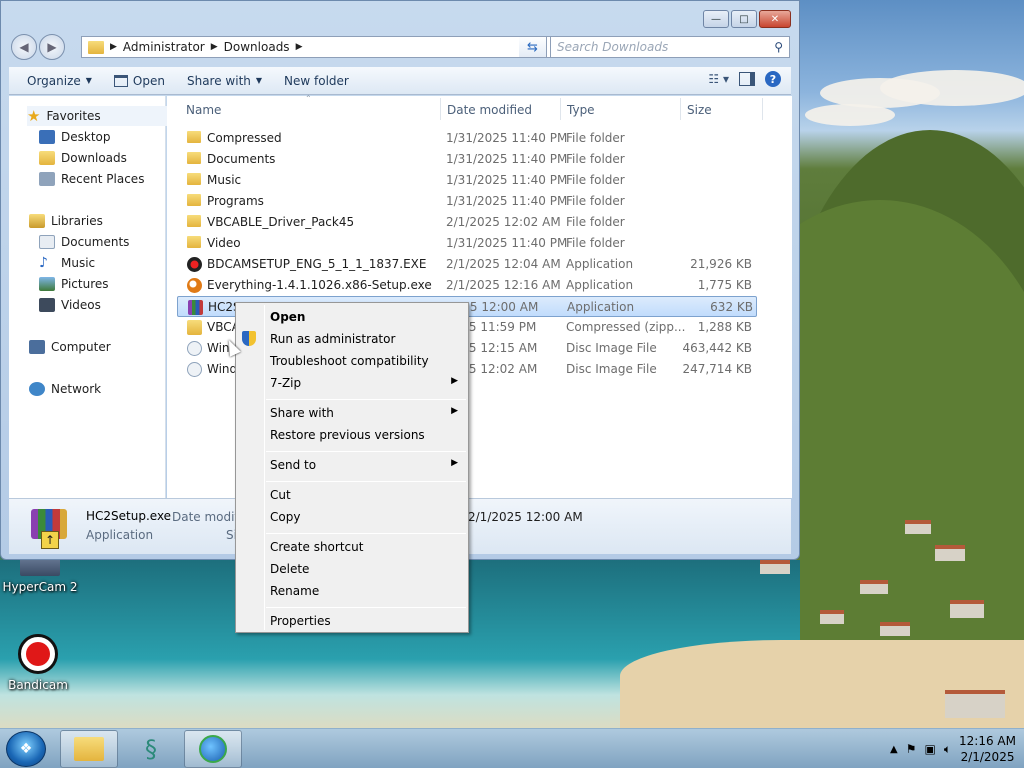 This screenshot has height=768, width=1024. What do you see at coordinates (316, 47) in the screenshot?
I see `address-bar: ▶ Administrator ▶ Downloads ▶ ▼` at bounding box center [316, 47].